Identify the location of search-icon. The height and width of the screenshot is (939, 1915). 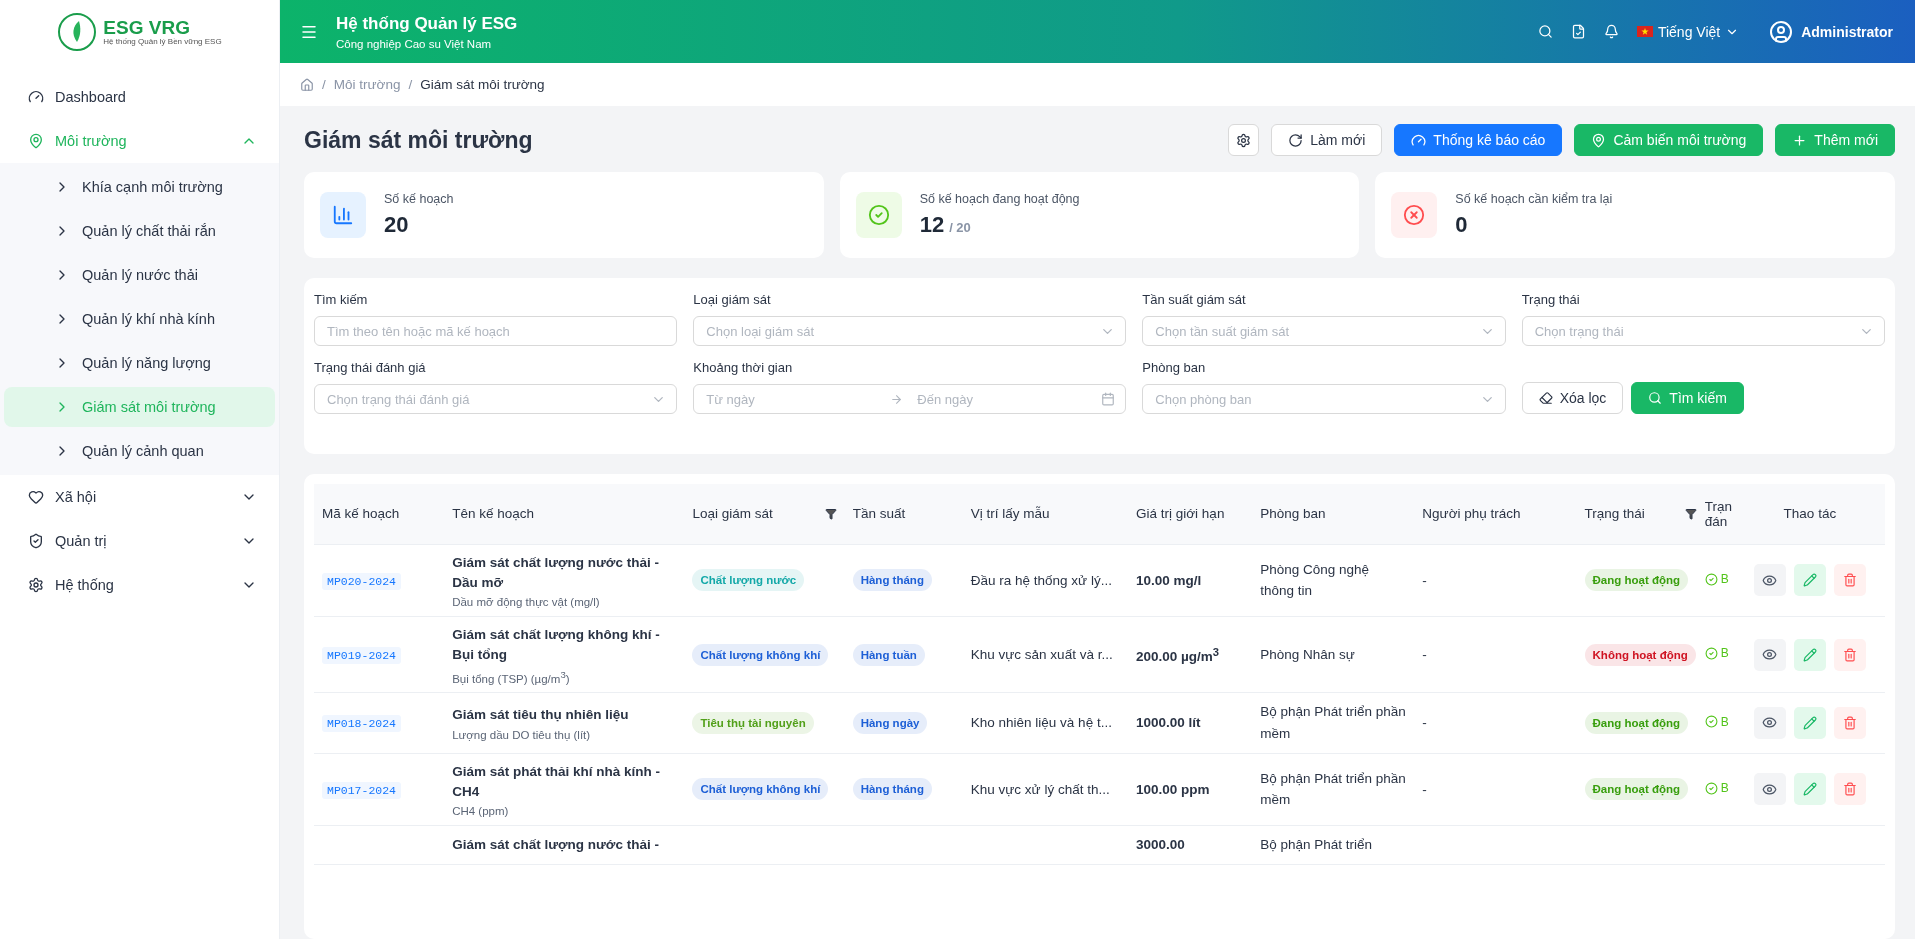
(1545, 31).